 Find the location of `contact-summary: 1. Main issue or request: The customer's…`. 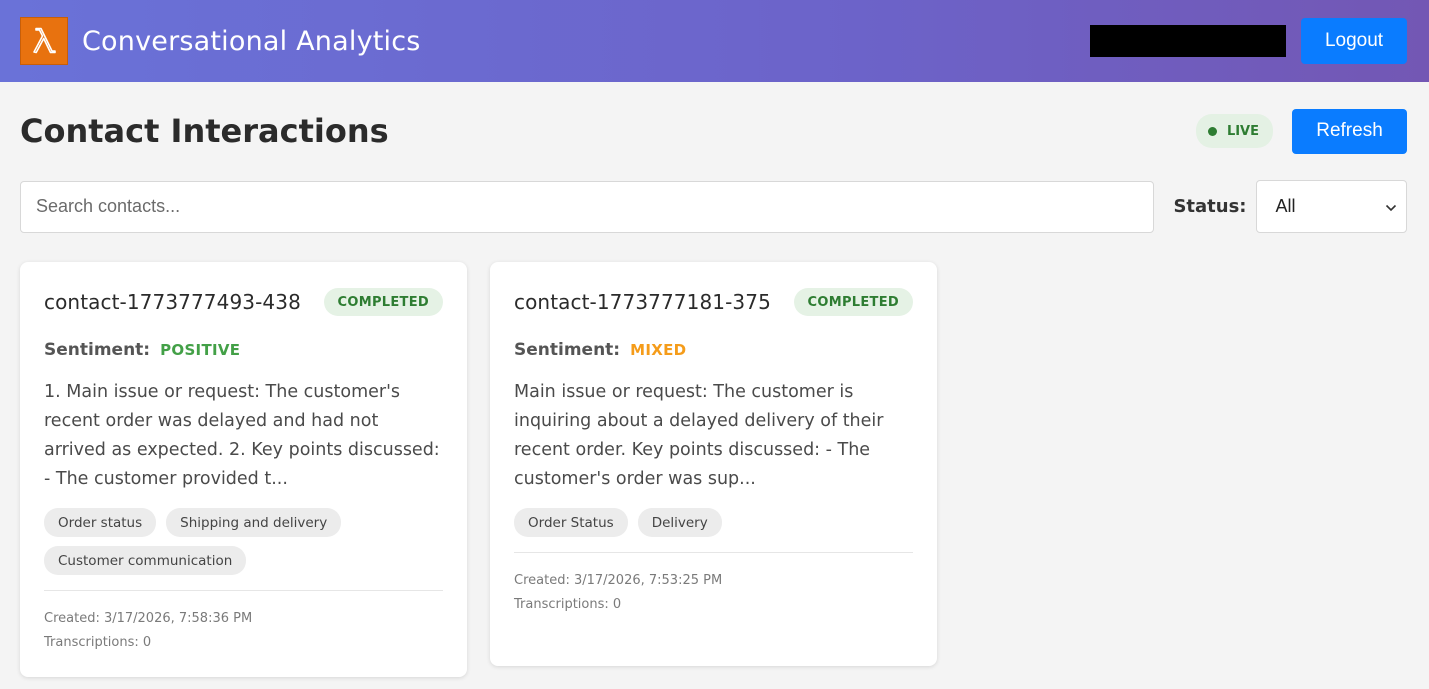

contact-summary: 1. Main issue or request: The customer's… is located at coordinates (242, 435).